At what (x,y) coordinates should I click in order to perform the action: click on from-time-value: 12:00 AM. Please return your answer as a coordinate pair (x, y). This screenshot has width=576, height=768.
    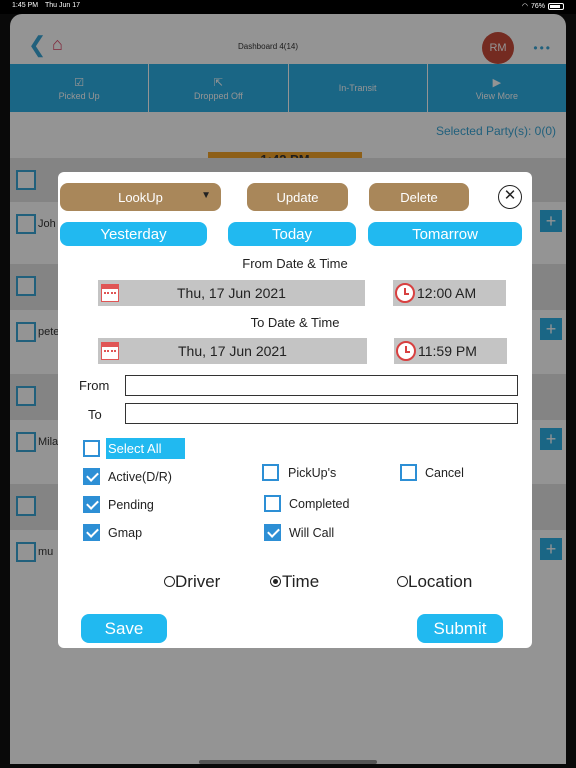
    Looking at the image, I should click on (447, 293).